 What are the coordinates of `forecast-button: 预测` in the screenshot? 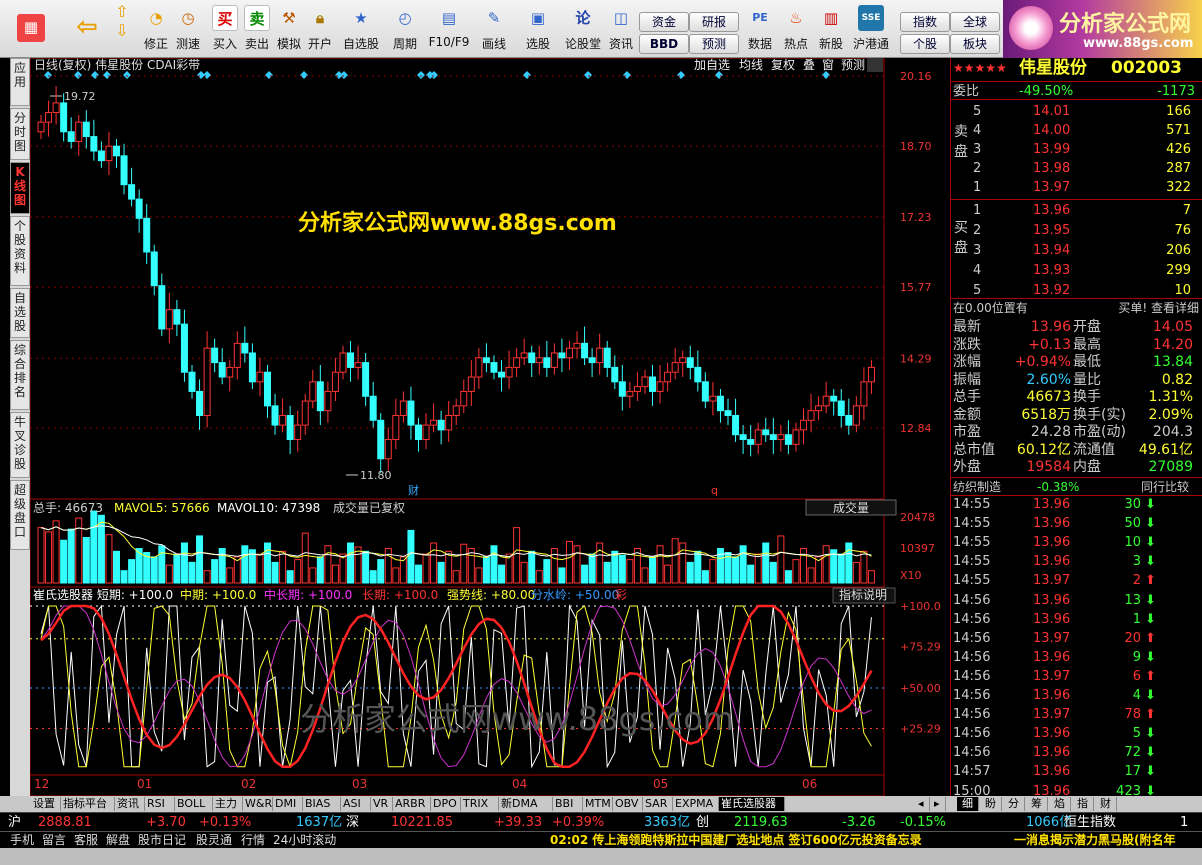 It's located at (714, 44).